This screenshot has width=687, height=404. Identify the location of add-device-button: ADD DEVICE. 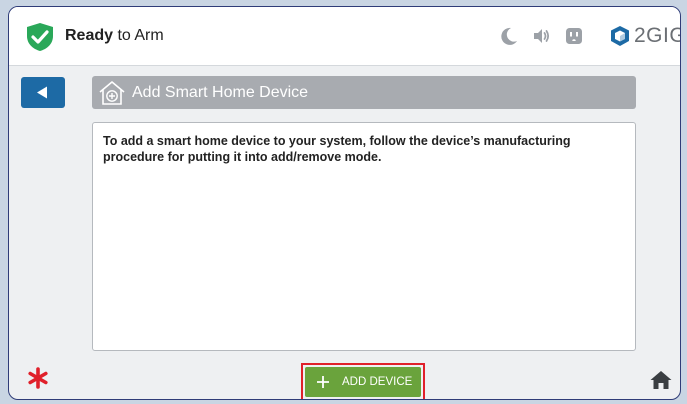
(363, 382).